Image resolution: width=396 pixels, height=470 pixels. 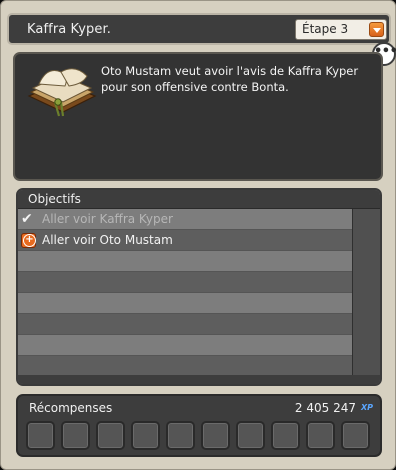 What do you see at coordinates (27, 219) in the screenshot?
I see `checkmark-icon: ✔` at bounding box center [27, 219].